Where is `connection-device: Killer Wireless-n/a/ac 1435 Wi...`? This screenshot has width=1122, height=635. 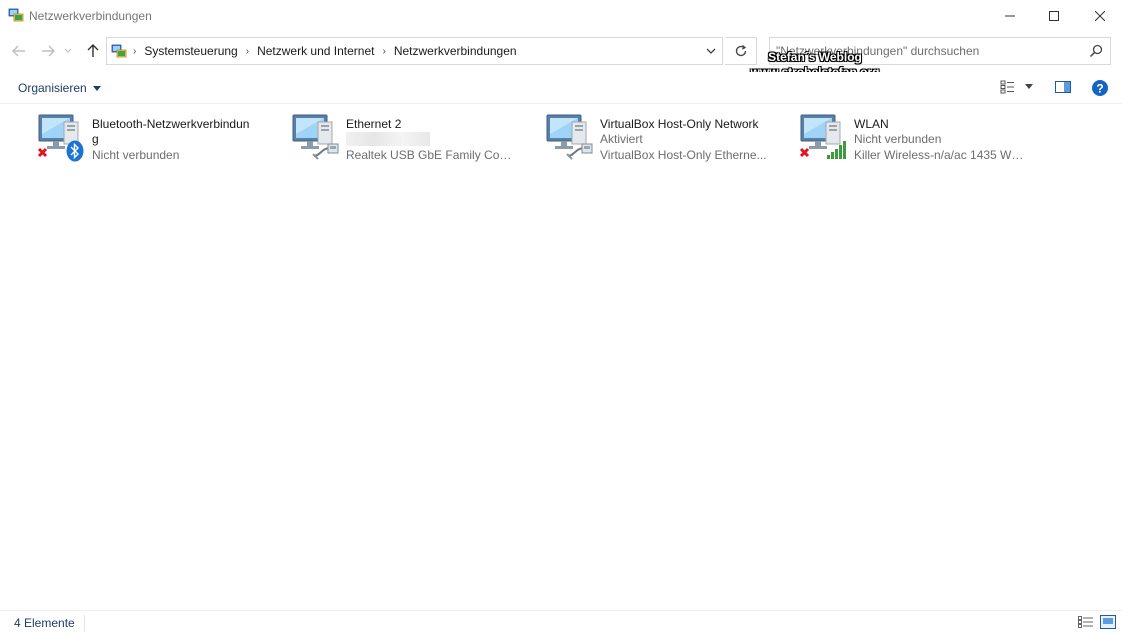
connection-device: Killer Wireless-n/a/ac 1435 Wi... is located at coordinates (939, 155).